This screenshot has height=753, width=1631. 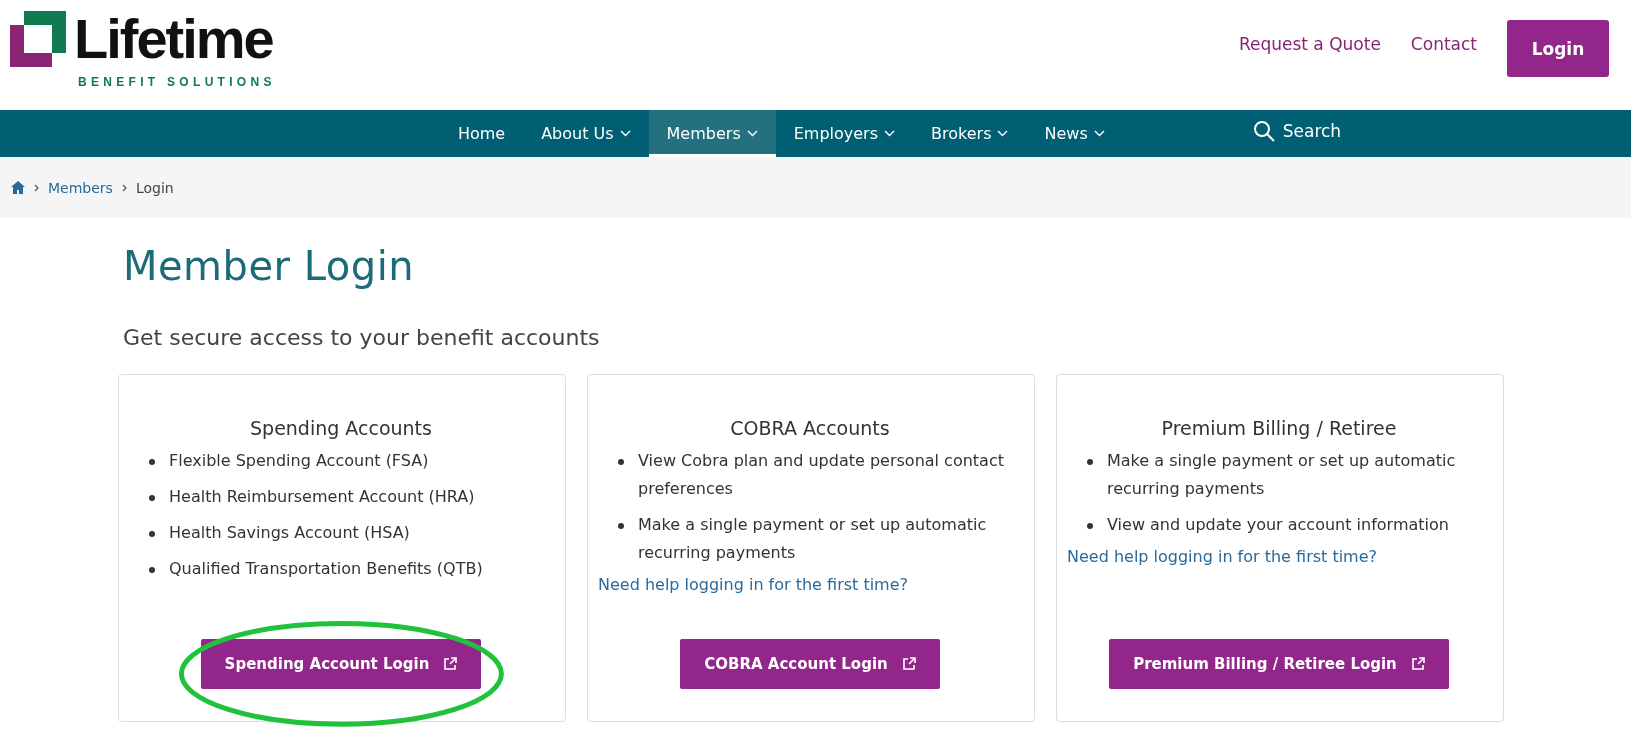 I want to click on page-subtitle: Get secure access to your benefit accounts, so click(x=362, y=337).